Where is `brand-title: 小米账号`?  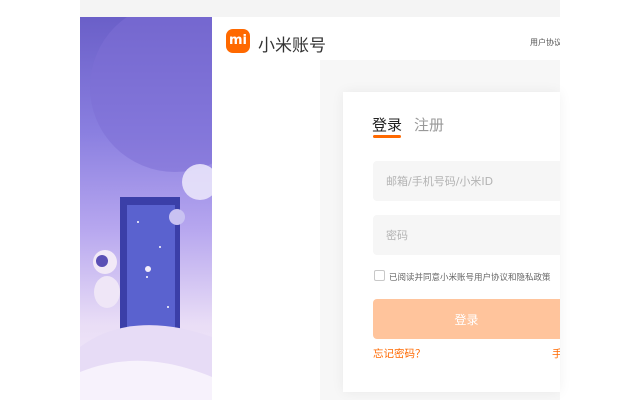 brand-title: 小米账号 is located at coordinates (292, 46).